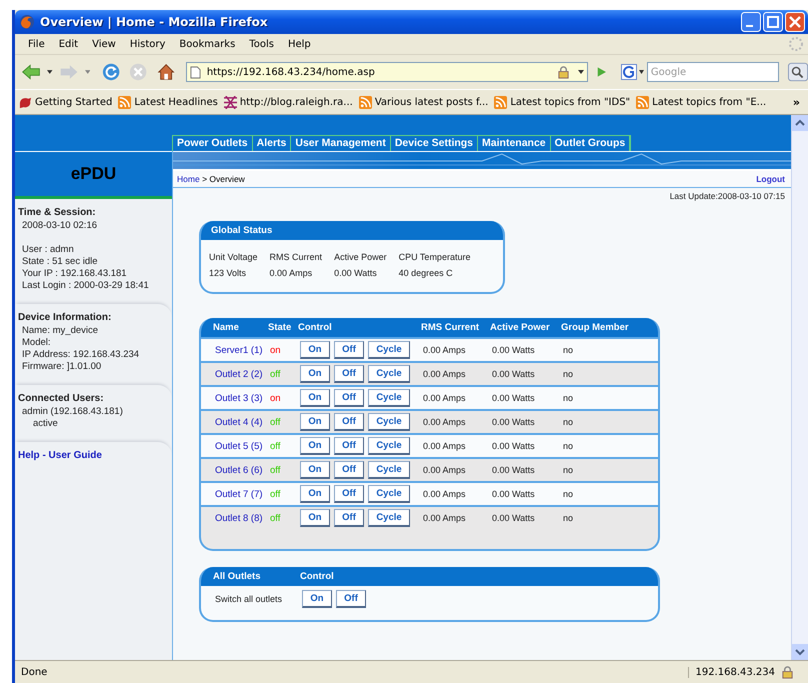 The image size is (808, 683). What do you see at coordinates (111, 72) in the screenshot?
I see `reload-icon` at bounding box center [111, 72].